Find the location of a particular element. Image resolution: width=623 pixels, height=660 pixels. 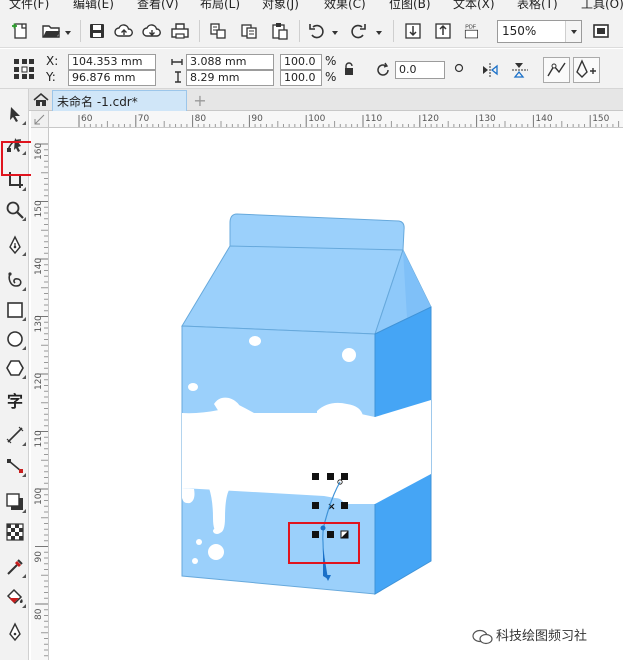

wechat-icon is located at coordinates (482, 636).